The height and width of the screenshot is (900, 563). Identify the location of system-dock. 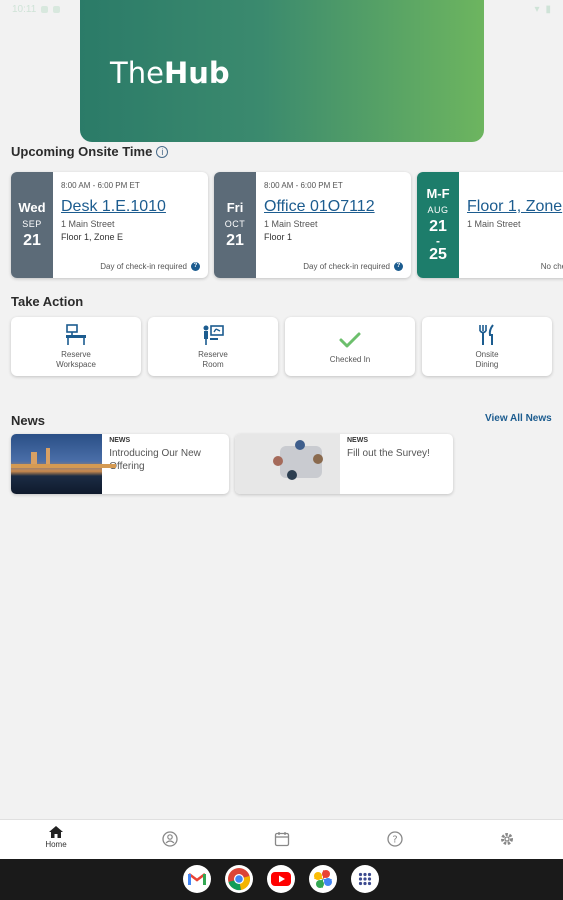
(281, 879).